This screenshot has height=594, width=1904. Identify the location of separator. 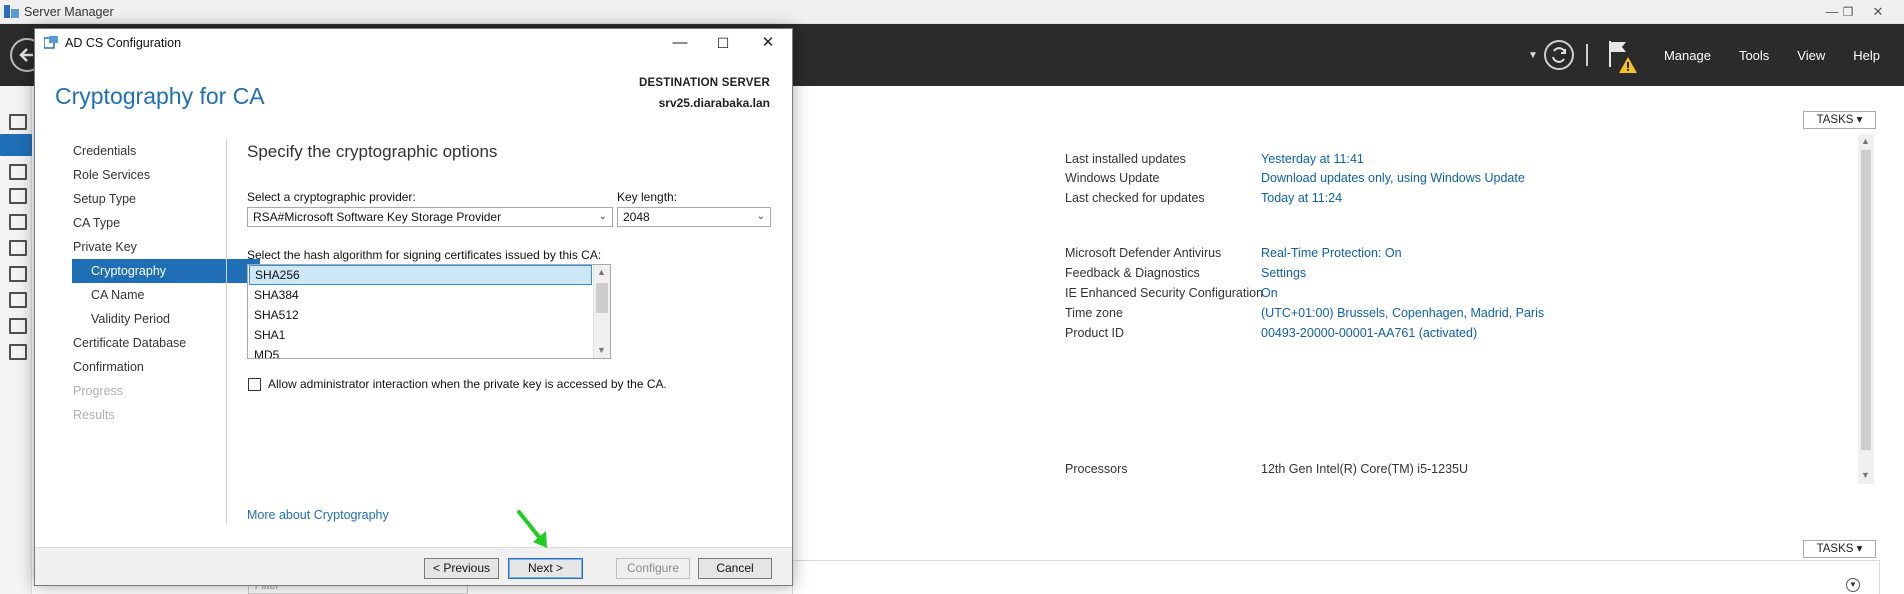
(1586, 55).